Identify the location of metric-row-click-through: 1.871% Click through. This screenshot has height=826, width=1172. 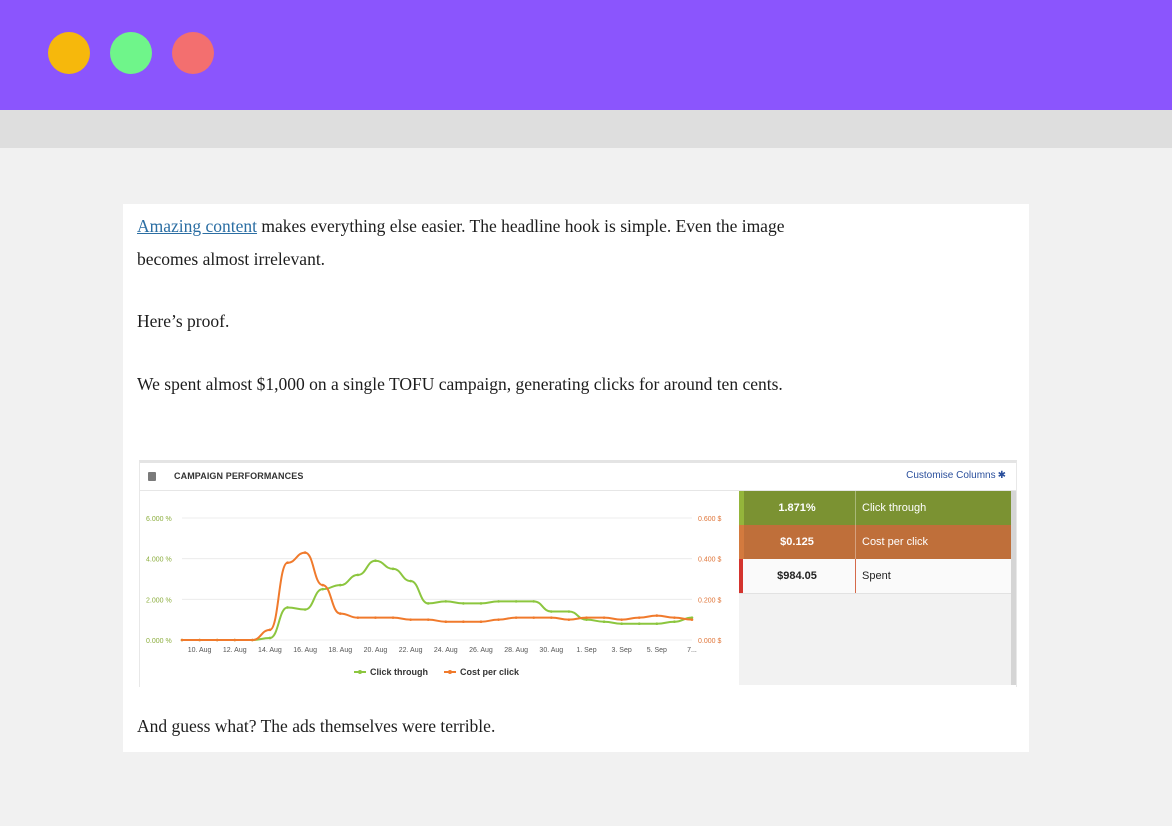
(875, 508).